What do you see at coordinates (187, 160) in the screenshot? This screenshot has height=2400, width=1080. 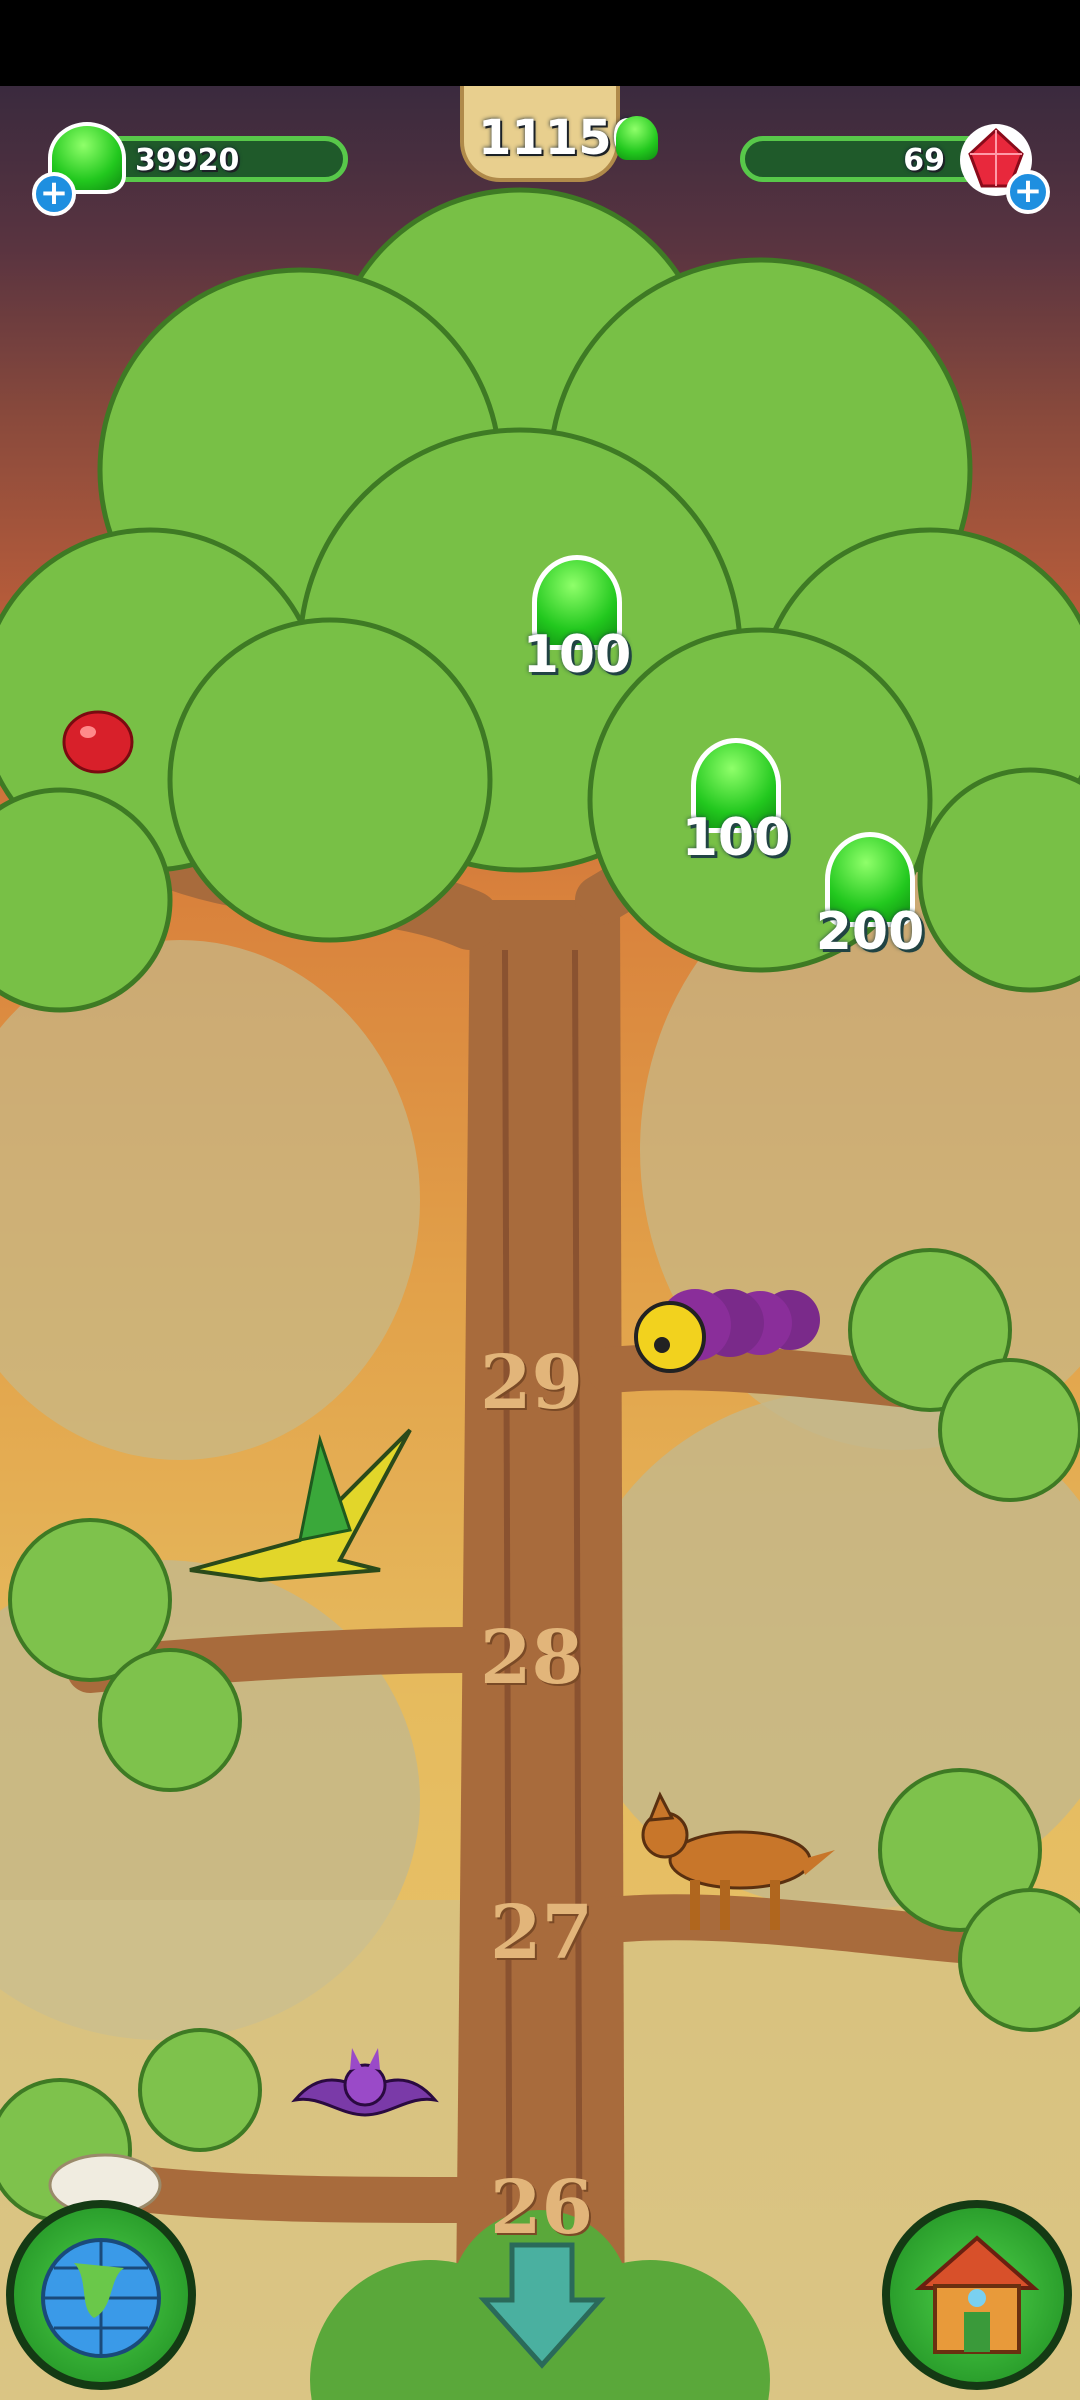 I see `jelly-count: 39920` at bounding box center [187, 160].